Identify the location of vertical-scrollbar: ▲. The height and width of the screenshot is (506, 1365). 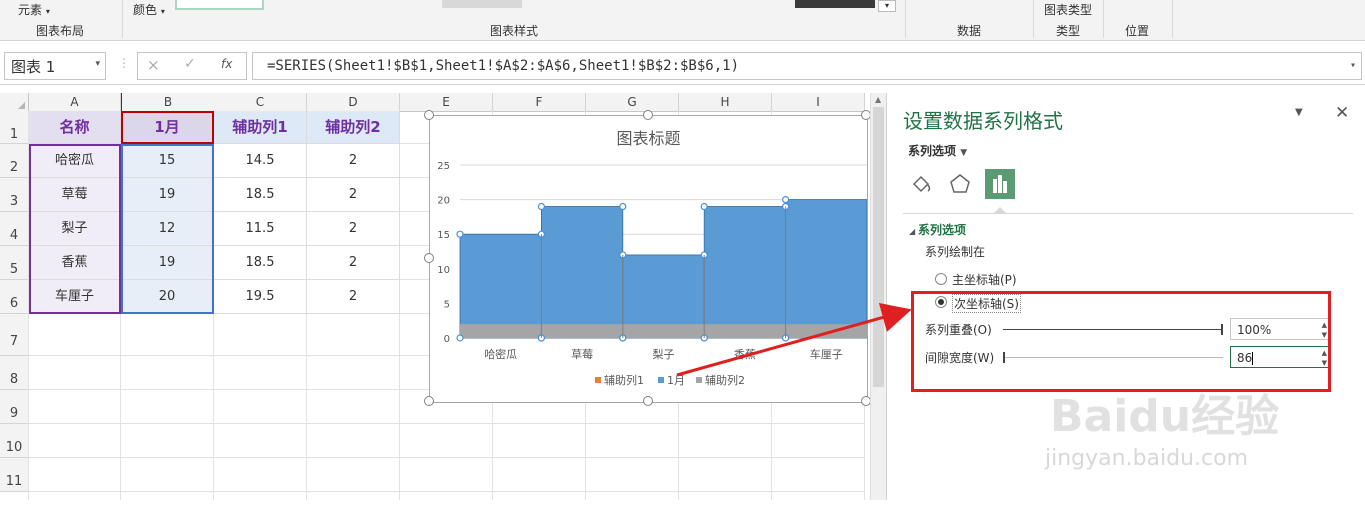
(878, 296).